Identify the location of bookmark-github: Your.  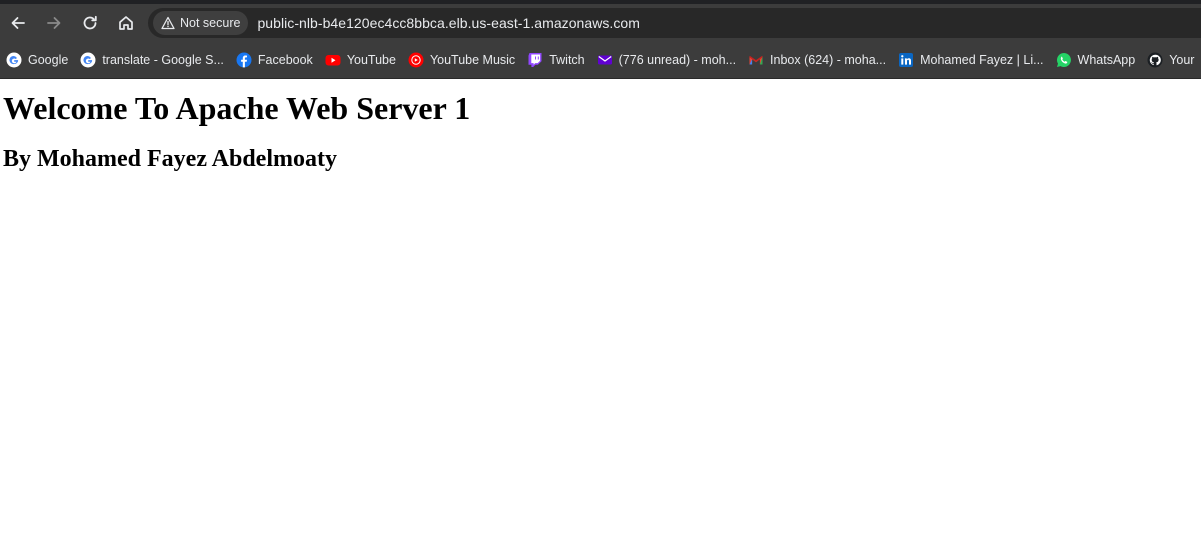
(1170, 60).